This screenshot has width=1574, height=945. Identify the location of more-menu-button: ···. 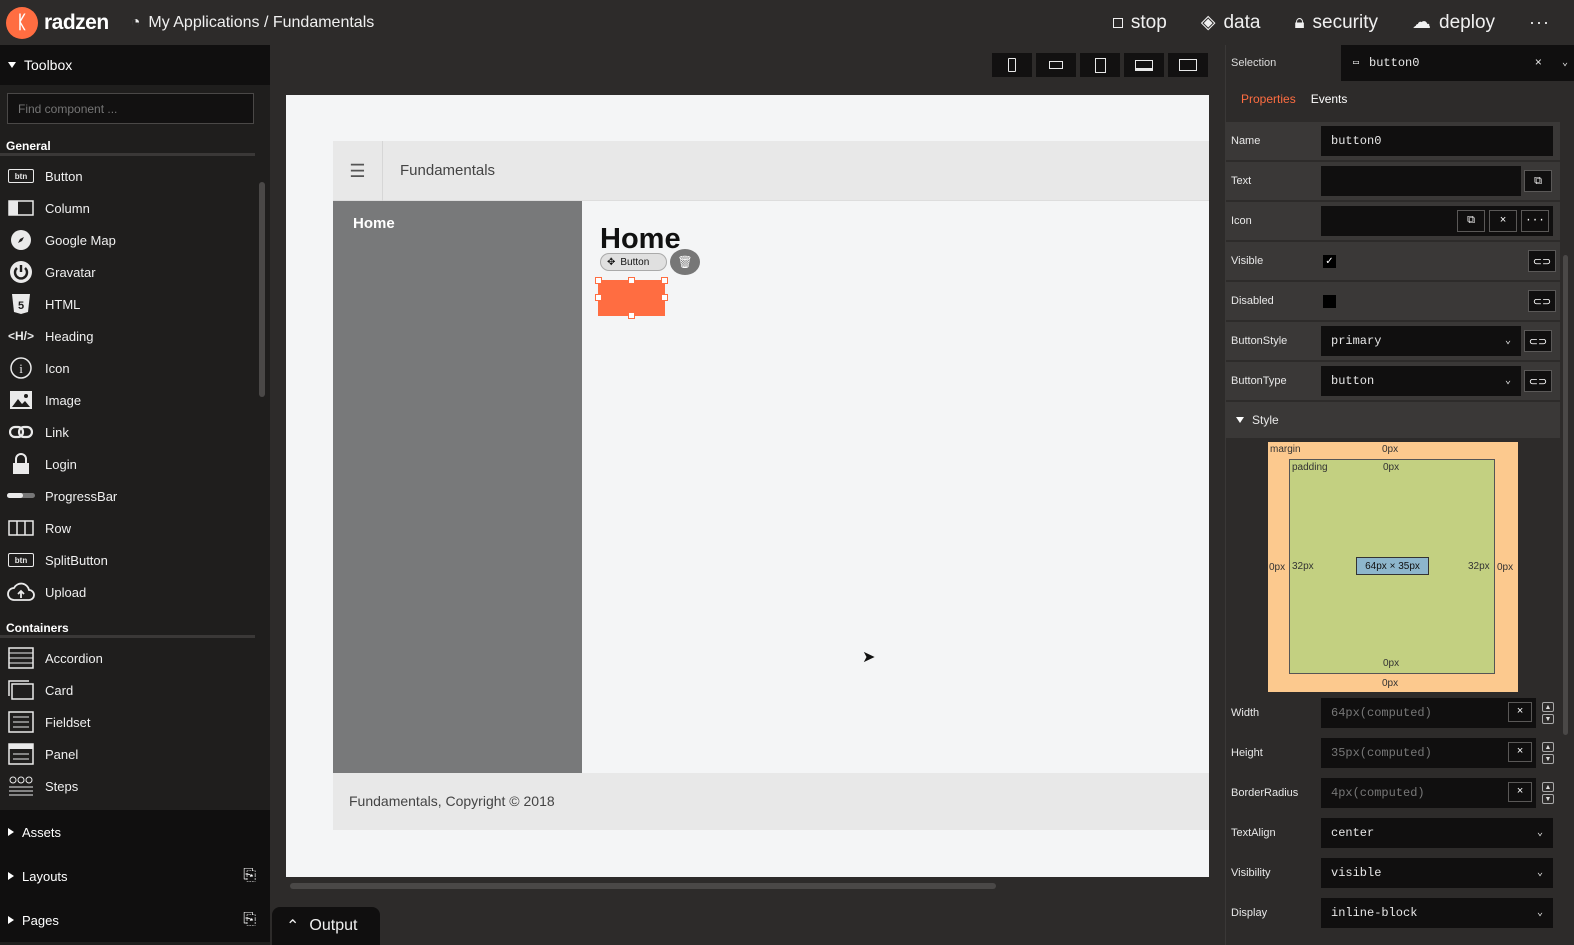
(1539, 22).